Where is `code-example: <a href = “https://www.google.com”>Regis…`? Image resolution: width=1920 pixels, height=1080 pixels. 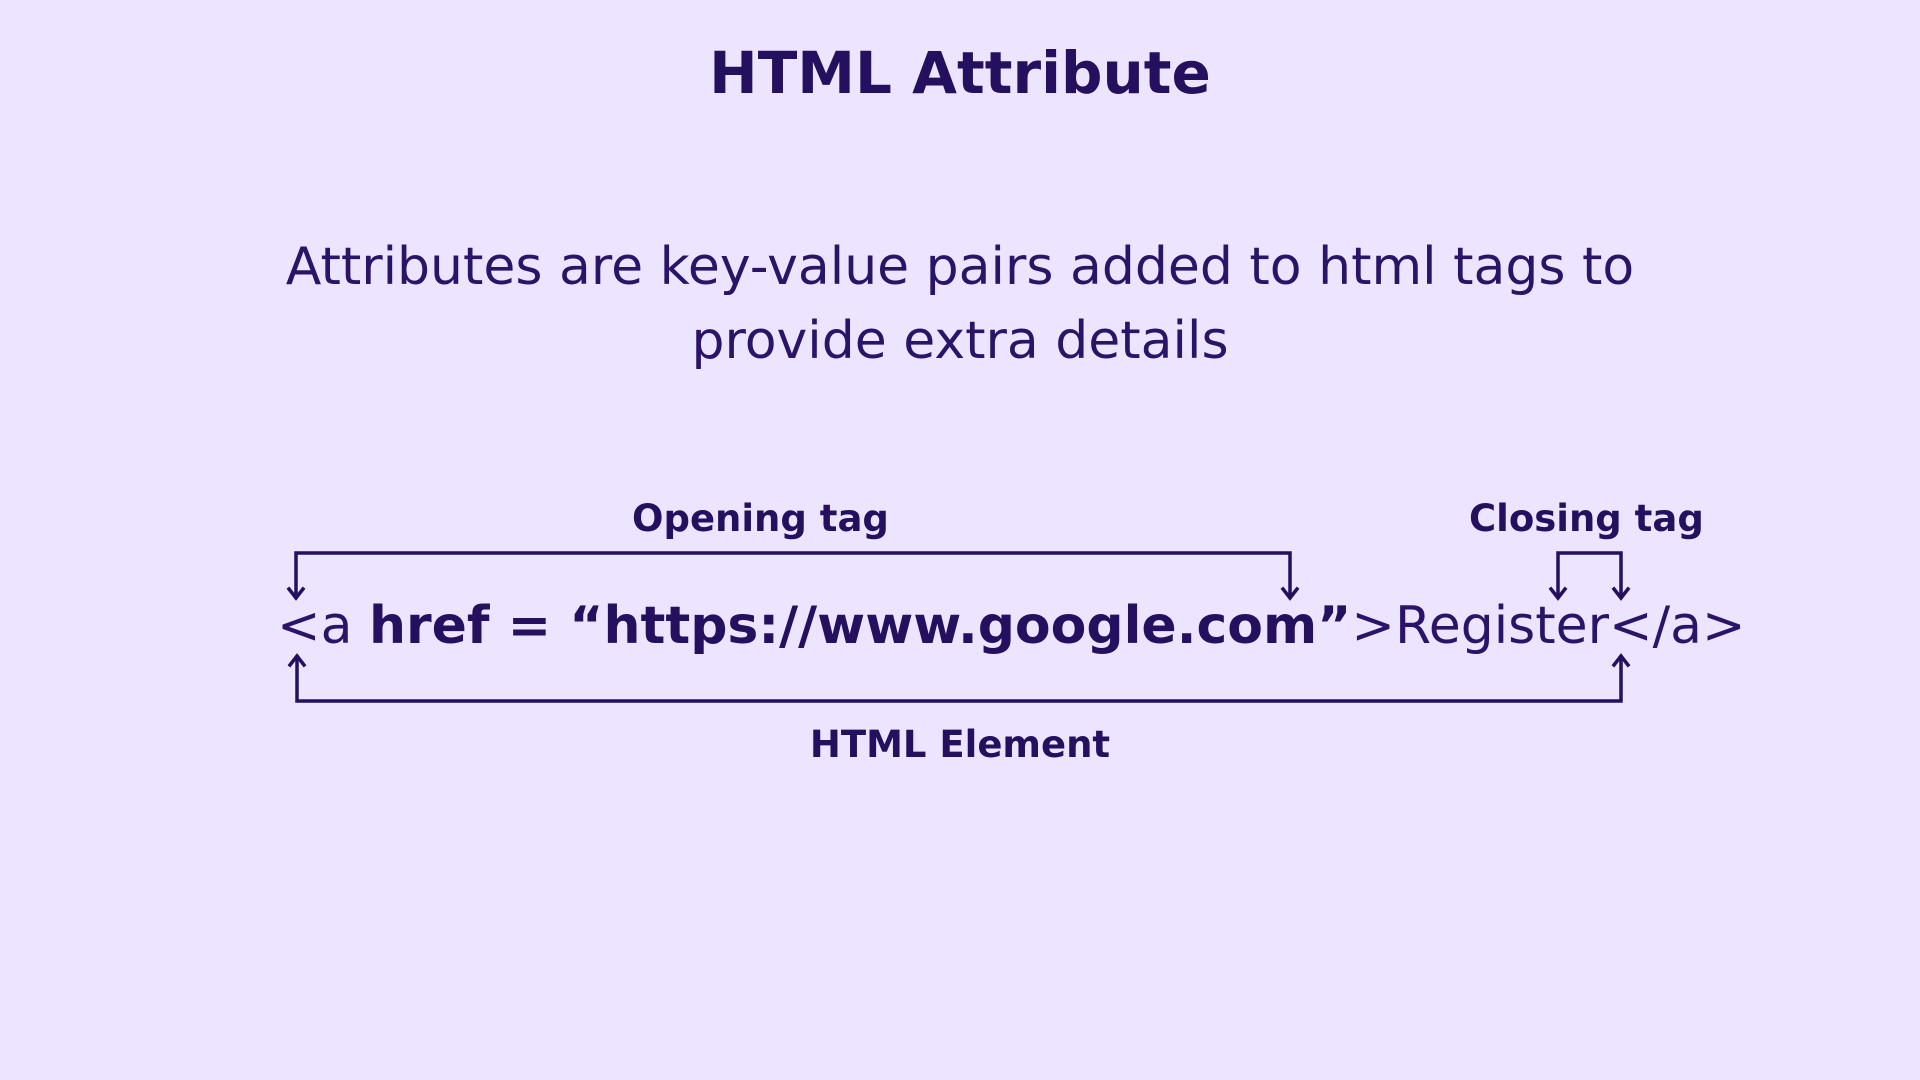
code-example: <a href = “https://www.google.com”>Regis… is located at coordinates (1011, 626).